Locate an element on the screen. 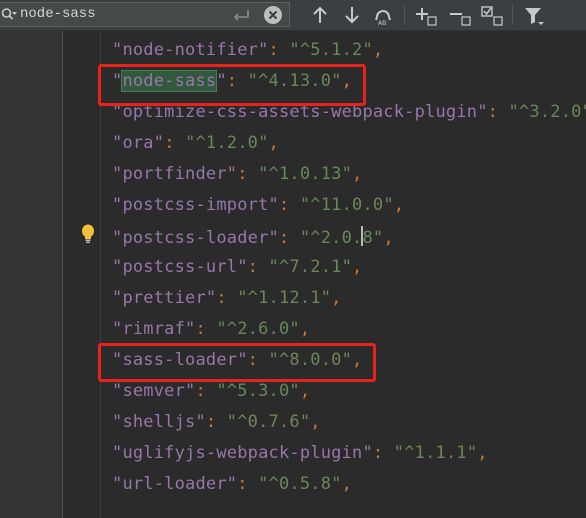 This screenshot has width=586, height=518. annotation-box-sass-loader is located at coordinates (237, 362).